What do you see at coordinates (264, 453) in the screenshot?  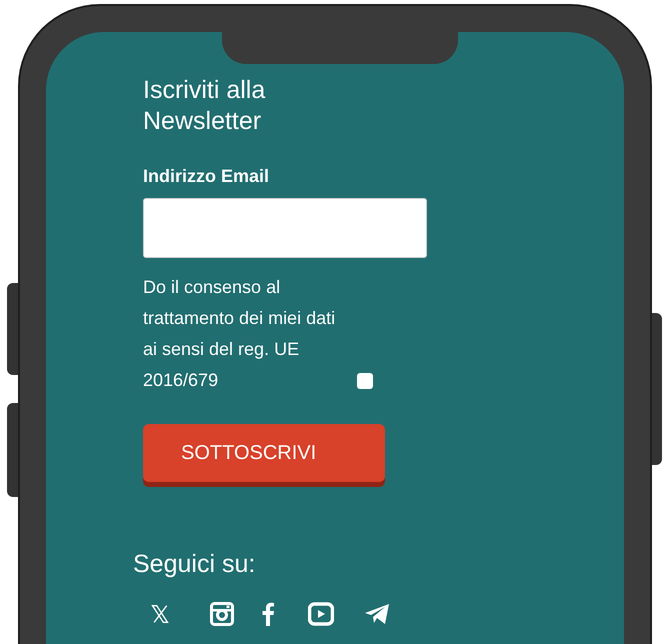 I see `subscribe-button: SOTTOSCRIVI` at bounding box center [264, 453].